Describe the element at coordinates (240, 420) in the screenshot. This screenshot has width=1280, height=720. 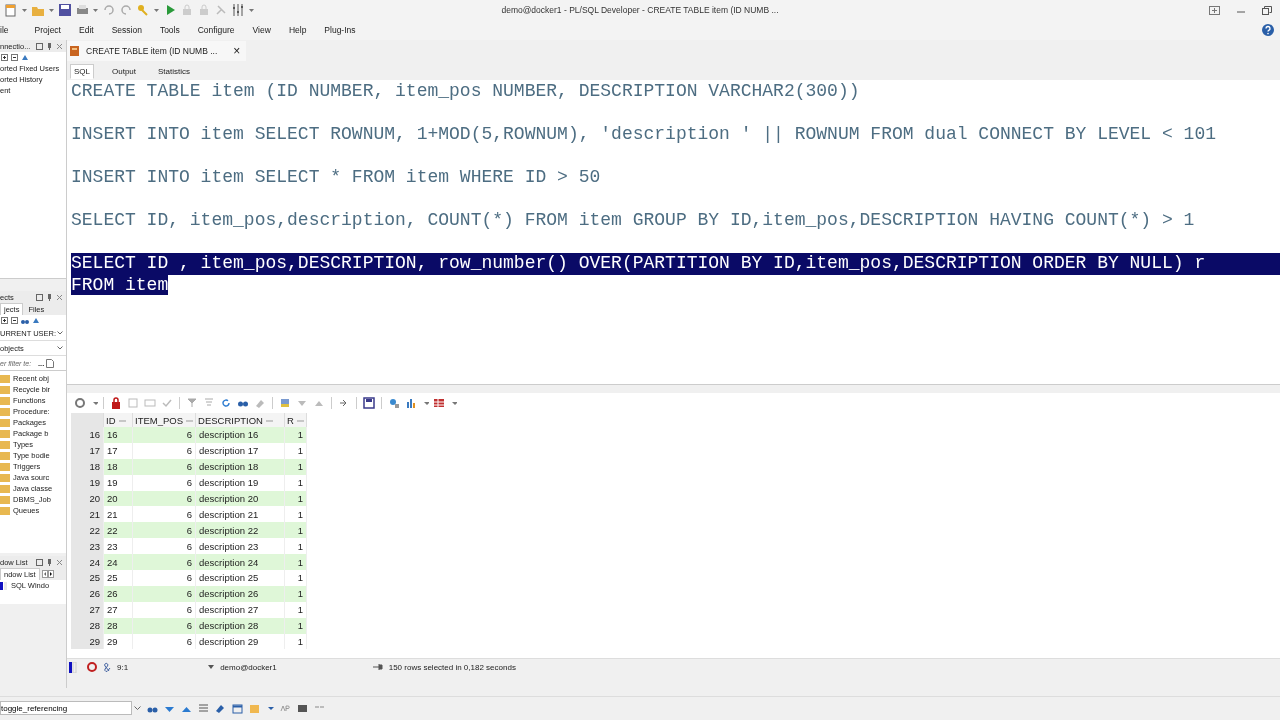
I see `column-header: DESCRIPTION` at that location.